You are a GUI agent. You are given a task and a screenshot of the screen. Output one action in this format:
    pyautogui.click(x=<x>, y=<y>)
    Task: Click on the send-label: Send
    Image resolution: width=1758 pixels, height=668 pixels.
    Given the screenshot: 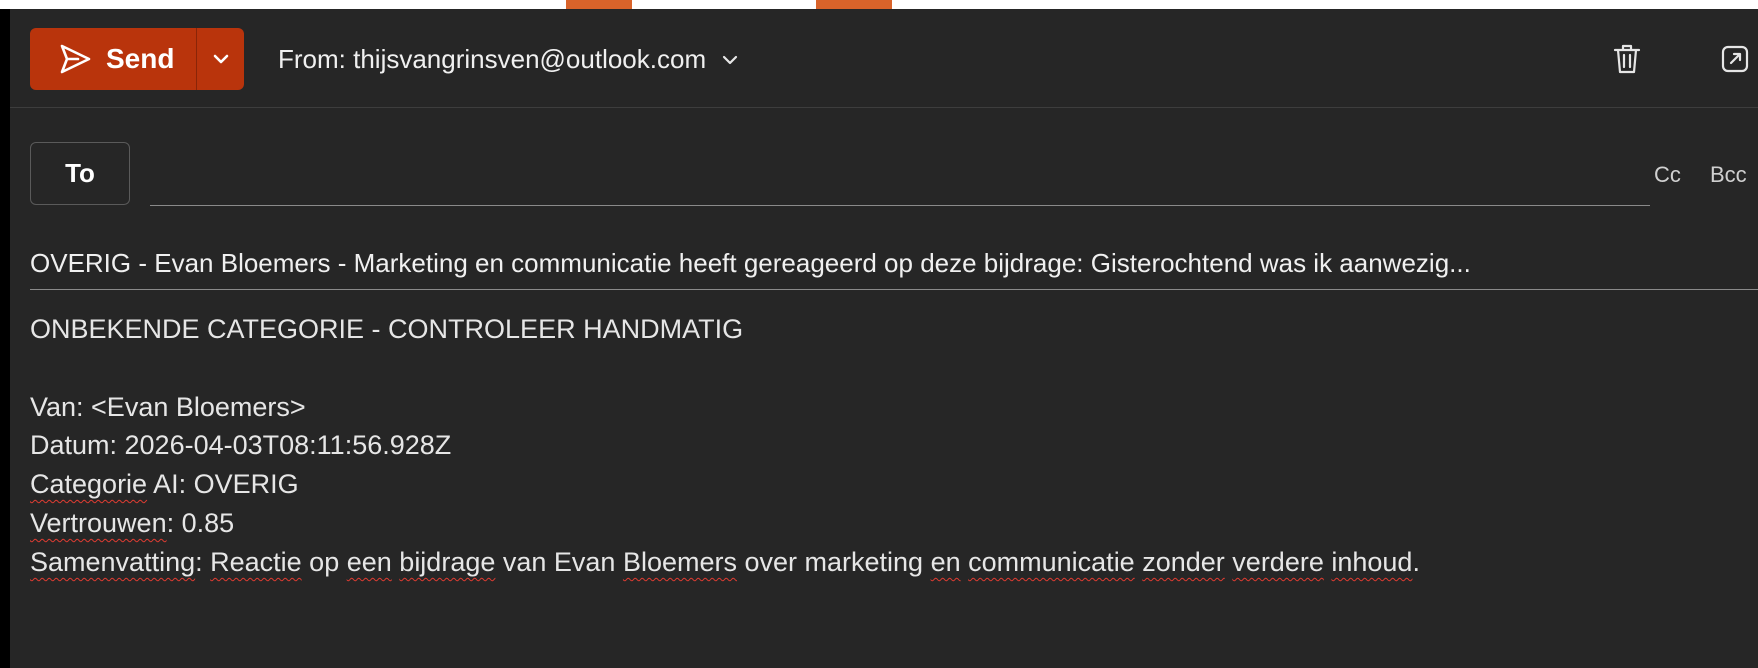 What is the action you would take?
    pyautogui.click(x=140, y=58)
    